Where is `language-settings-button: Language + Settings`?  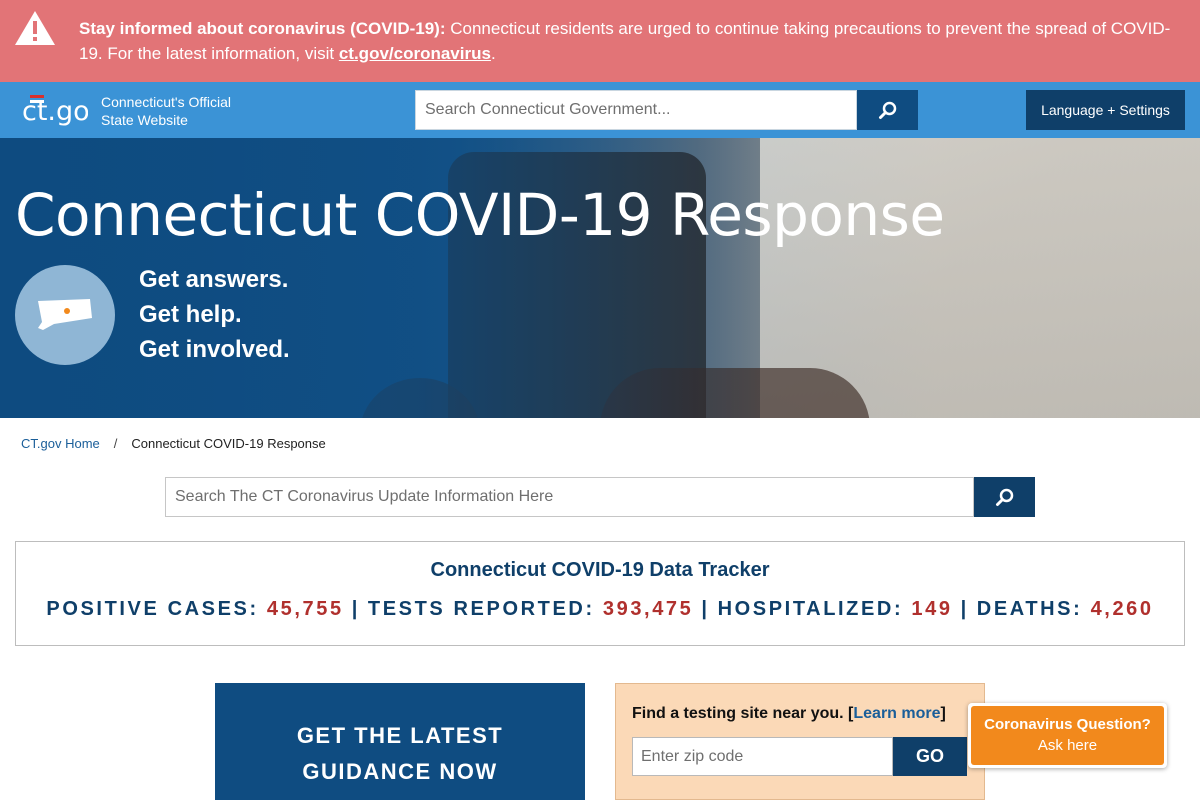
language-settings-button: Language + Settings is located at coordinates (1105, 110).